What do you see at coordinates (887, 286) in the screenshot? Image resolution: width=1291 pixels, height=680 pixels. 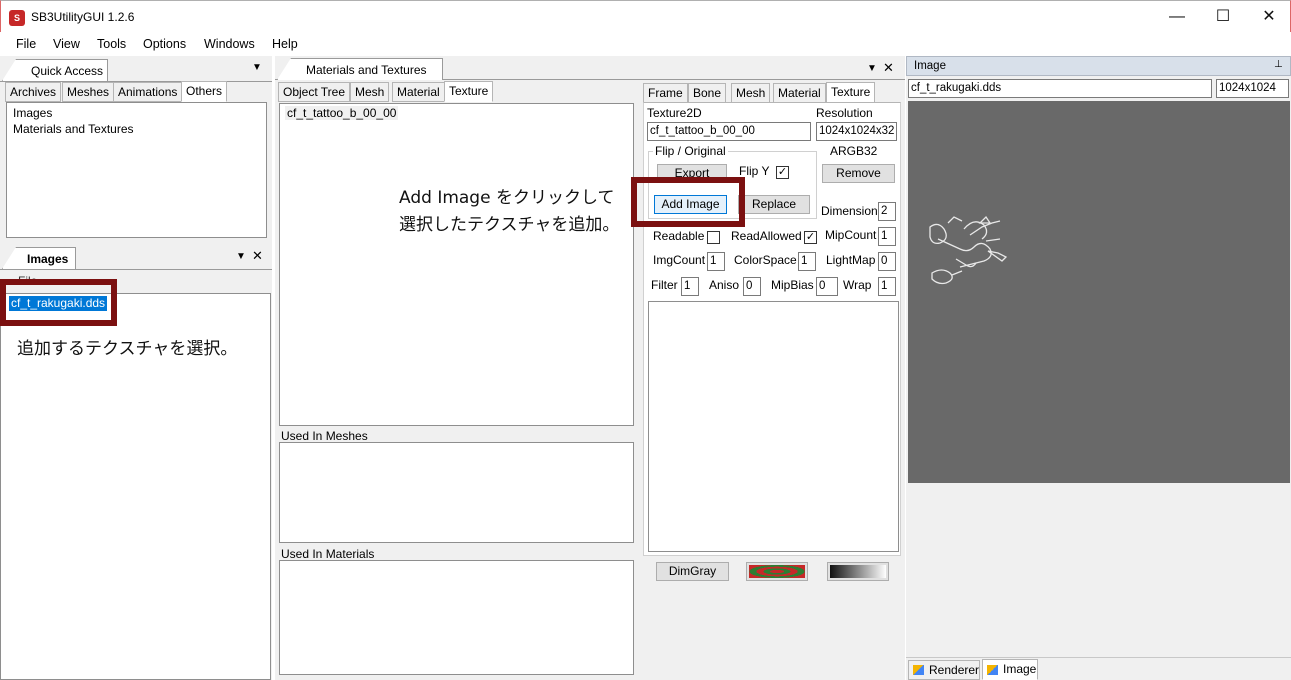 I see `wrap-field: 1` at bounding box center [887, 286].